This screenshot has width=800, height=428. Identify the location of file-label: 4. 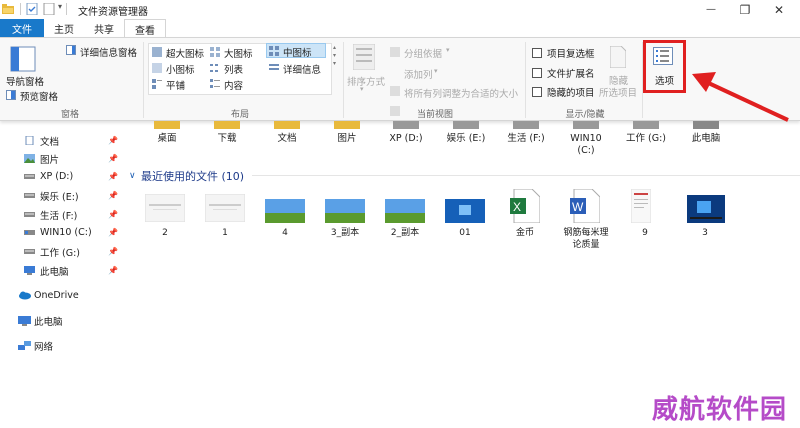
(285, 233).